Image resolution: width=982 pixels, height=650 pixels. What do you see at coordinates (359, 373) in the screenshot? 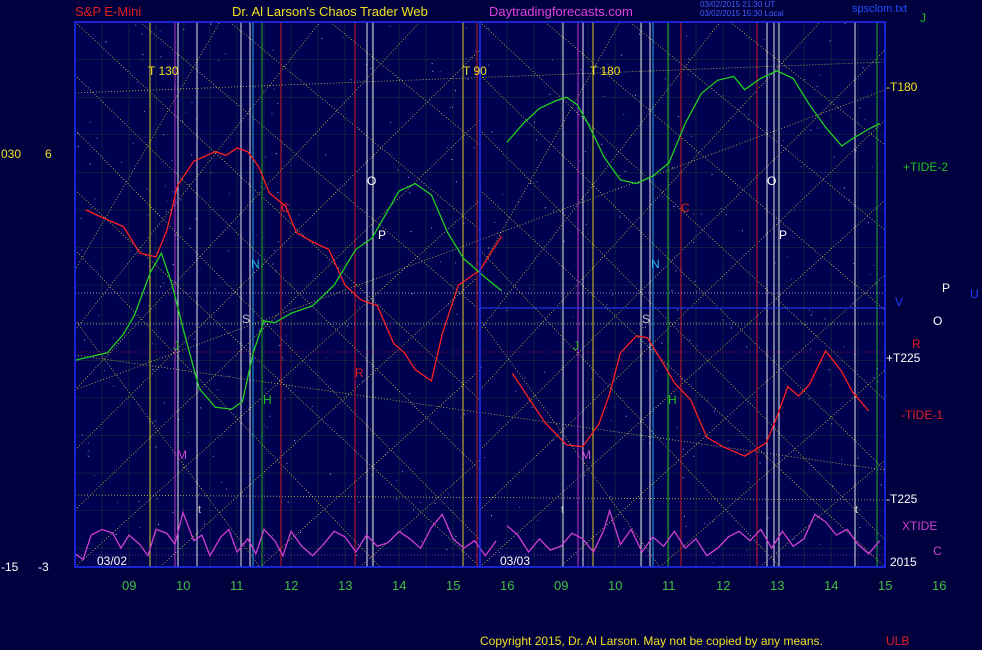
I see `label-r-1: R` at bounding box center [359, 373].